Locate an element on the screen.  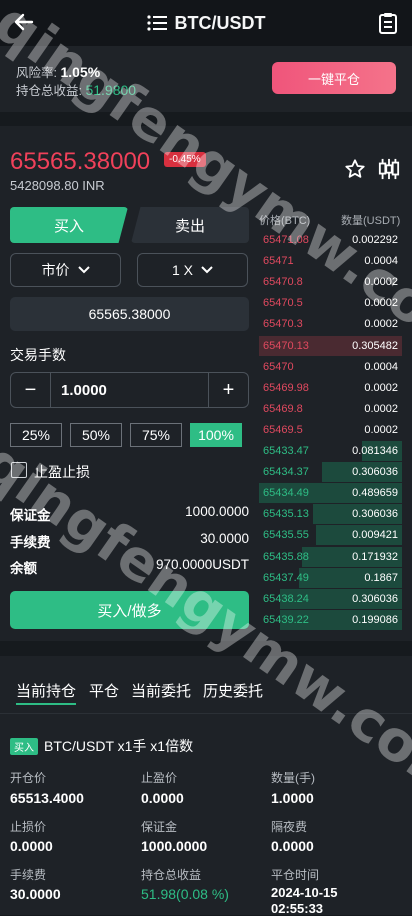
balance-value: 970.0000USDT is located at coordinates (202, 564).